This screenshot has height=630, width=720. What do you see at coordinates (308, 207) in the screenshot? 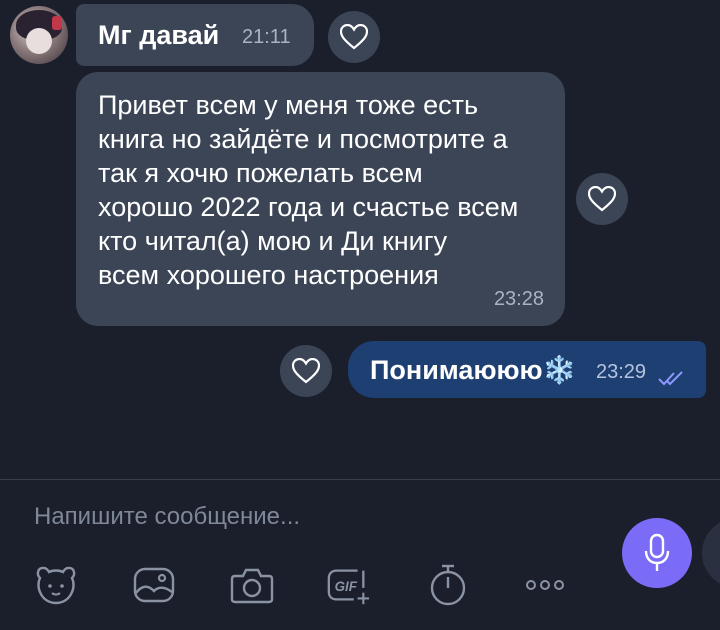
I see `message-line: хорошо 2022 года и счастье всем` at bounding box center [308, 207].